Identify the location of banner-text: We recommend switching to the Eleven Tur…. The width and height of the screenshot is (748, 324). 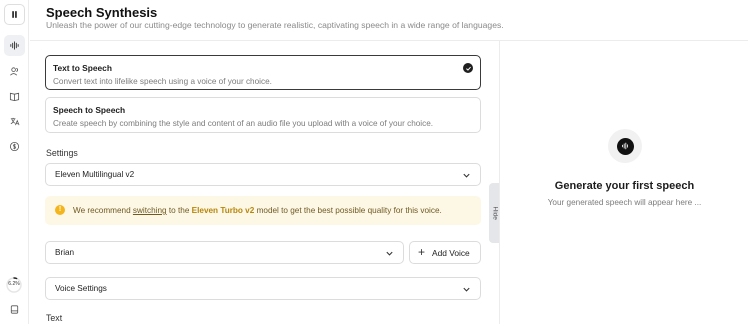
(257, 210).